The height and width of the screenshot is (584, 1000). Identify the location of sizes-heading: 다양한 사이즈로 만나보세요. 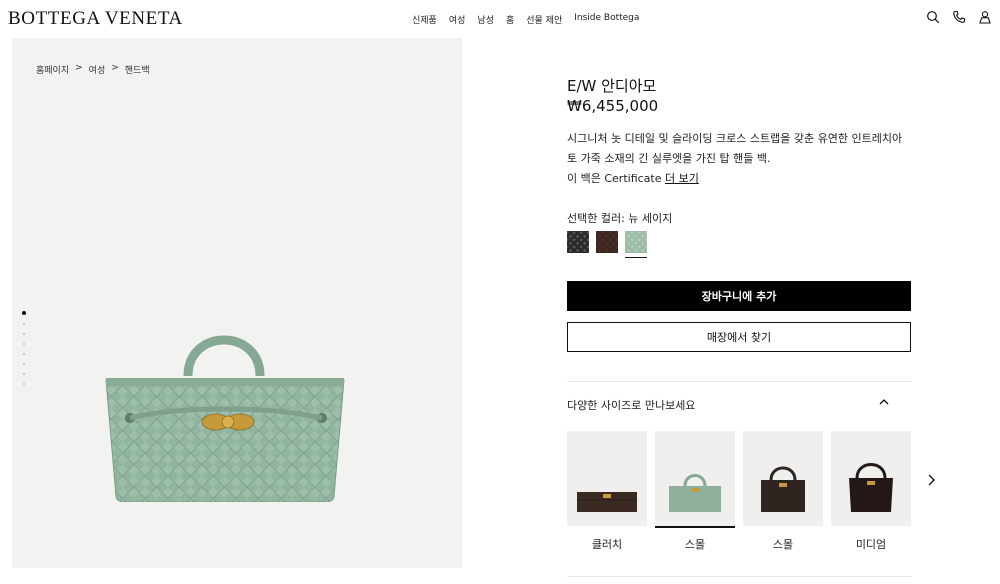
(631, 405).